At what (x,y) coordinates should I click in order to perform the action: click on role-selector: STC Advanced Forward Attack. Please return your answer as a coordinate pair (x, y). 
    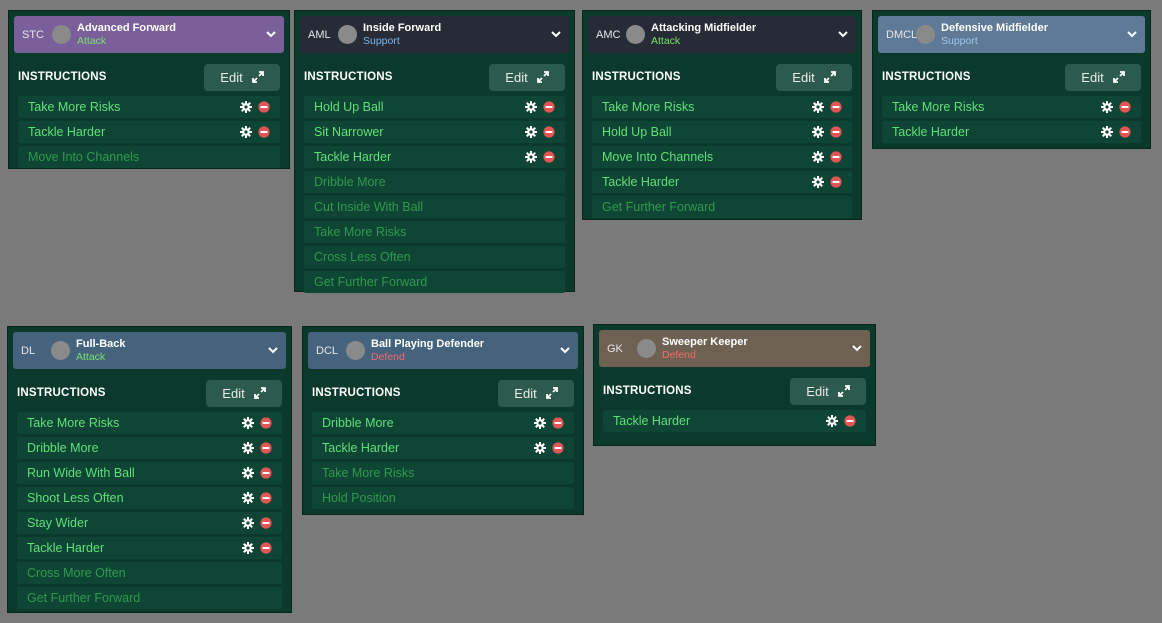
    Looking at the image, I should click on (149, 34).